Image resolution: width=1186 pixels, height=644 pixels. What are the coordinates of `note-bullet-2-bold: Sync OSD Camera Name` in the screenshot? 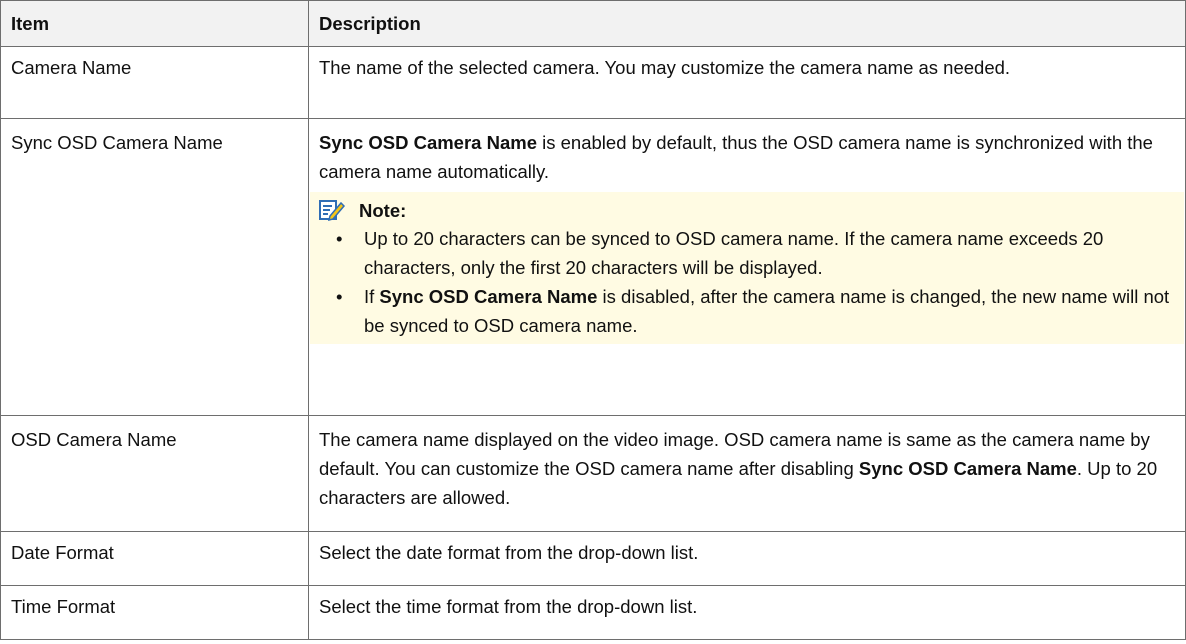 It's located at (488, 296).